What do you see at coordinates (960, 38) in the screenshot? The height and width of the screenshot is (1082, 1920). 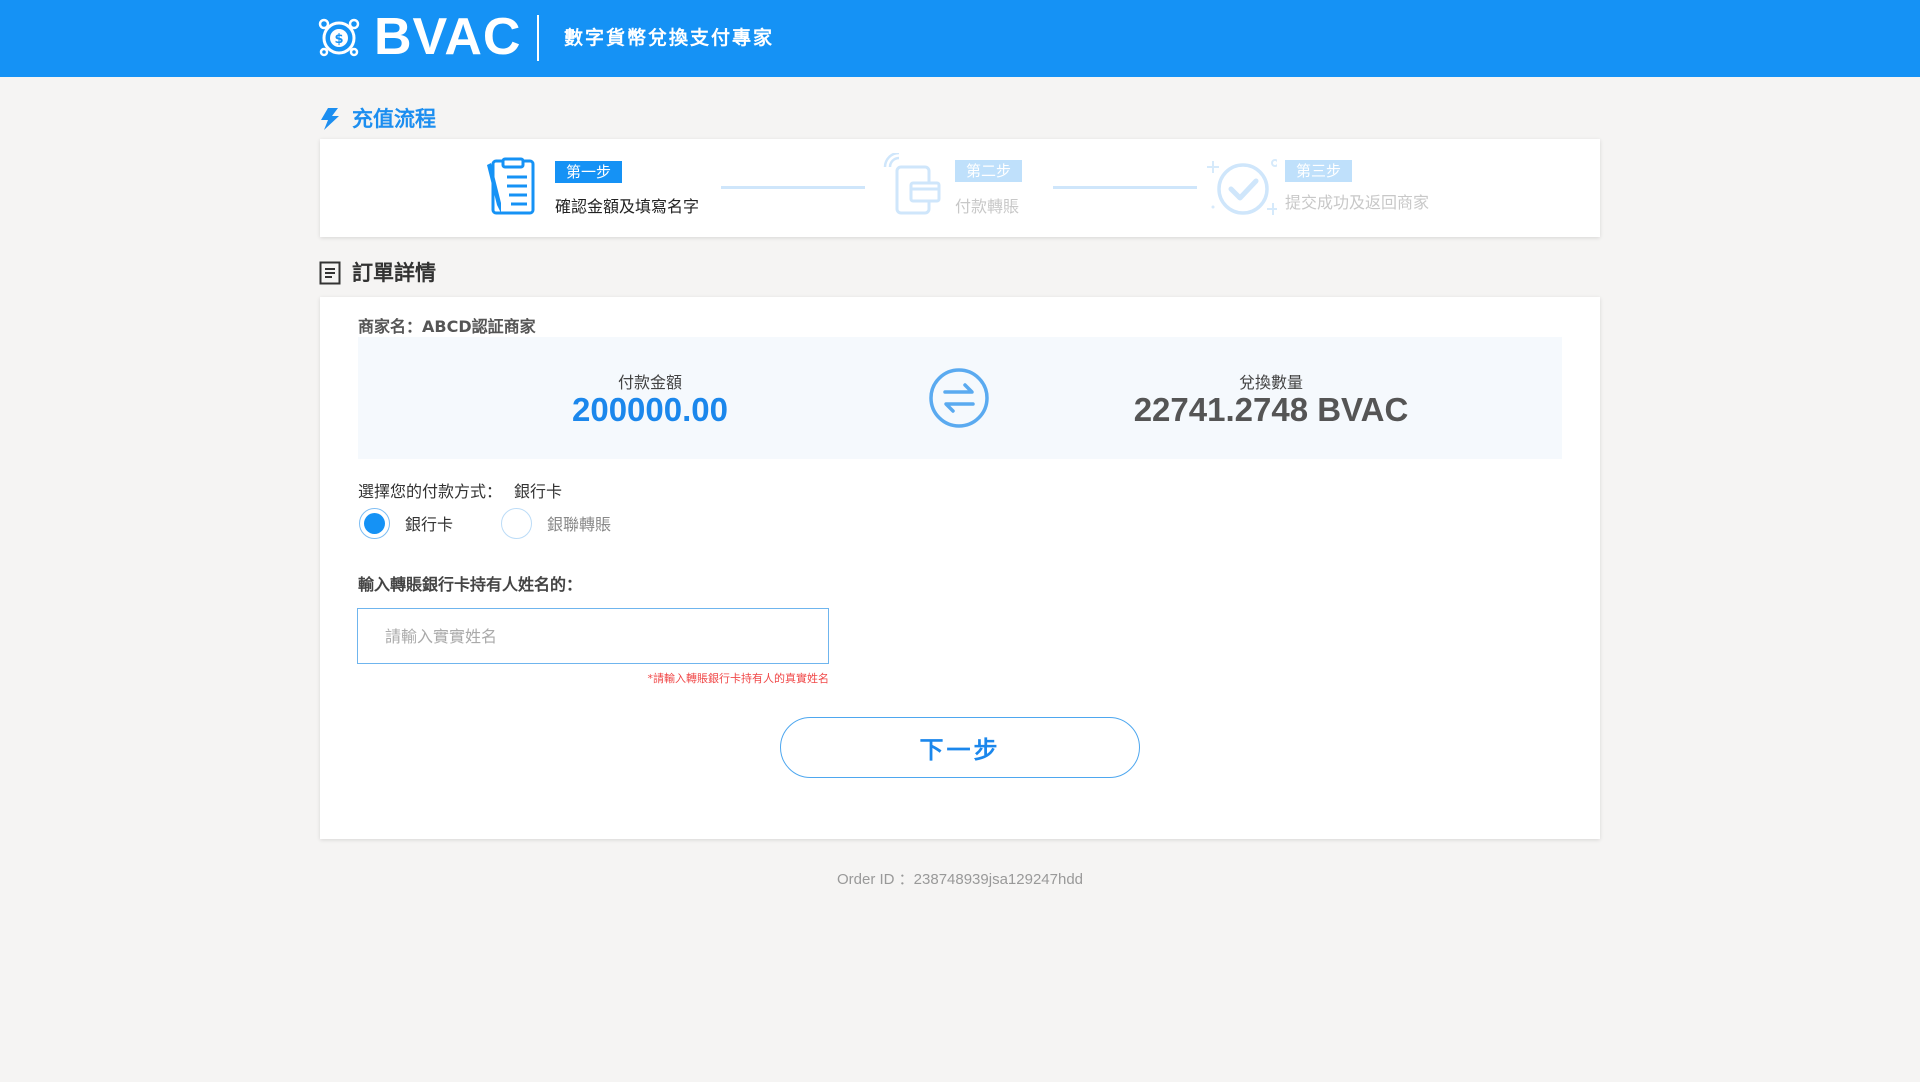 I see `top-header-bar: $ BVAC 數字貨幣兌換支付專家` at bounding box center [960, 38].